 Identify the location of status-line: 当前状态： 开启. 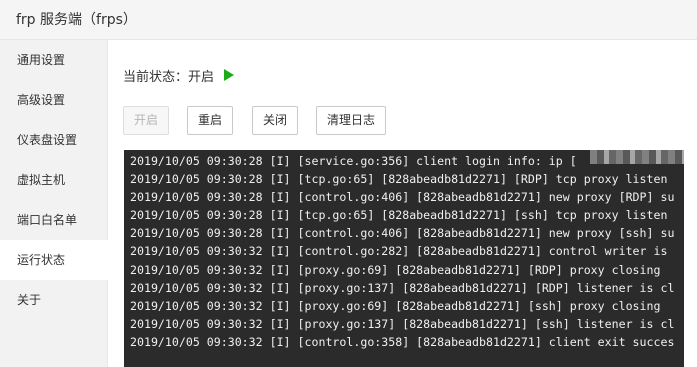
(179, 75).